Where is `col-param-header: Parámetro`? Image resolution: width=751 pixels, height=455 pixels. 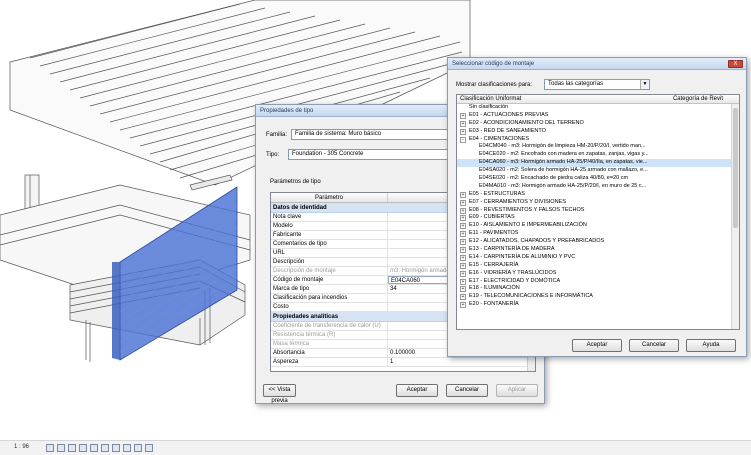 col-param-header: Parámetro is located at coordinates (329, 197).